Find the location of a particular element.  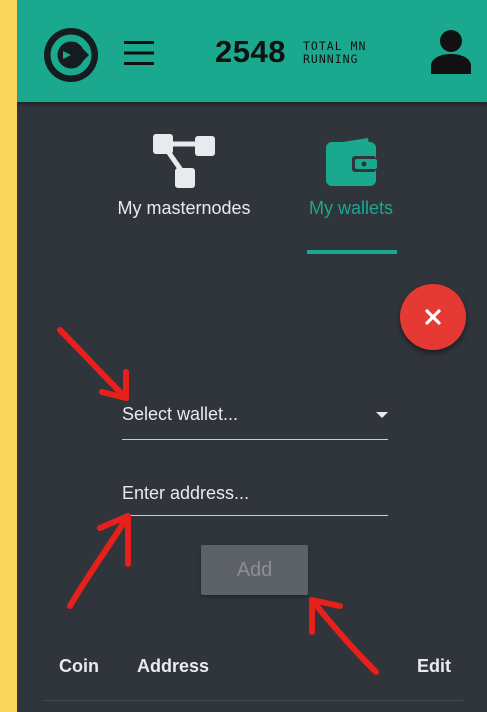

account-icon is located at coordinates (451, 52).